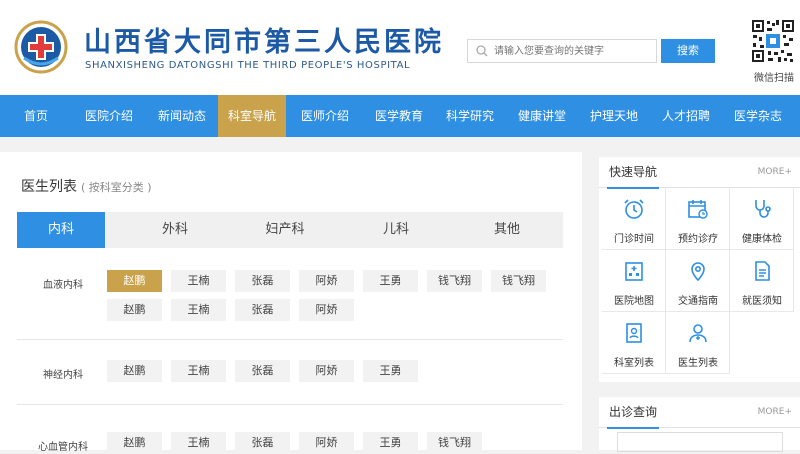  I want to click on quick-nav-label: 健康体检, so click(762, 239).